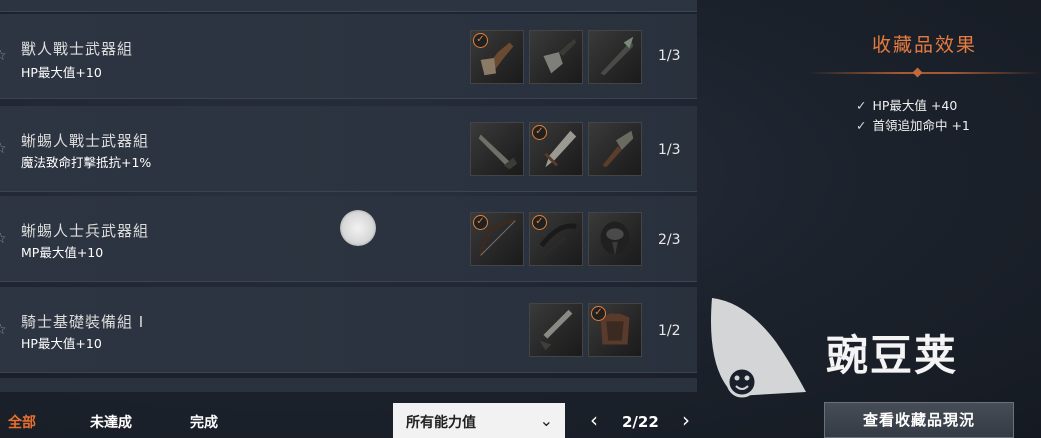 The height and width of the screenshot is (438, 1041). I want to click on spear-icon, so click(615, 57).